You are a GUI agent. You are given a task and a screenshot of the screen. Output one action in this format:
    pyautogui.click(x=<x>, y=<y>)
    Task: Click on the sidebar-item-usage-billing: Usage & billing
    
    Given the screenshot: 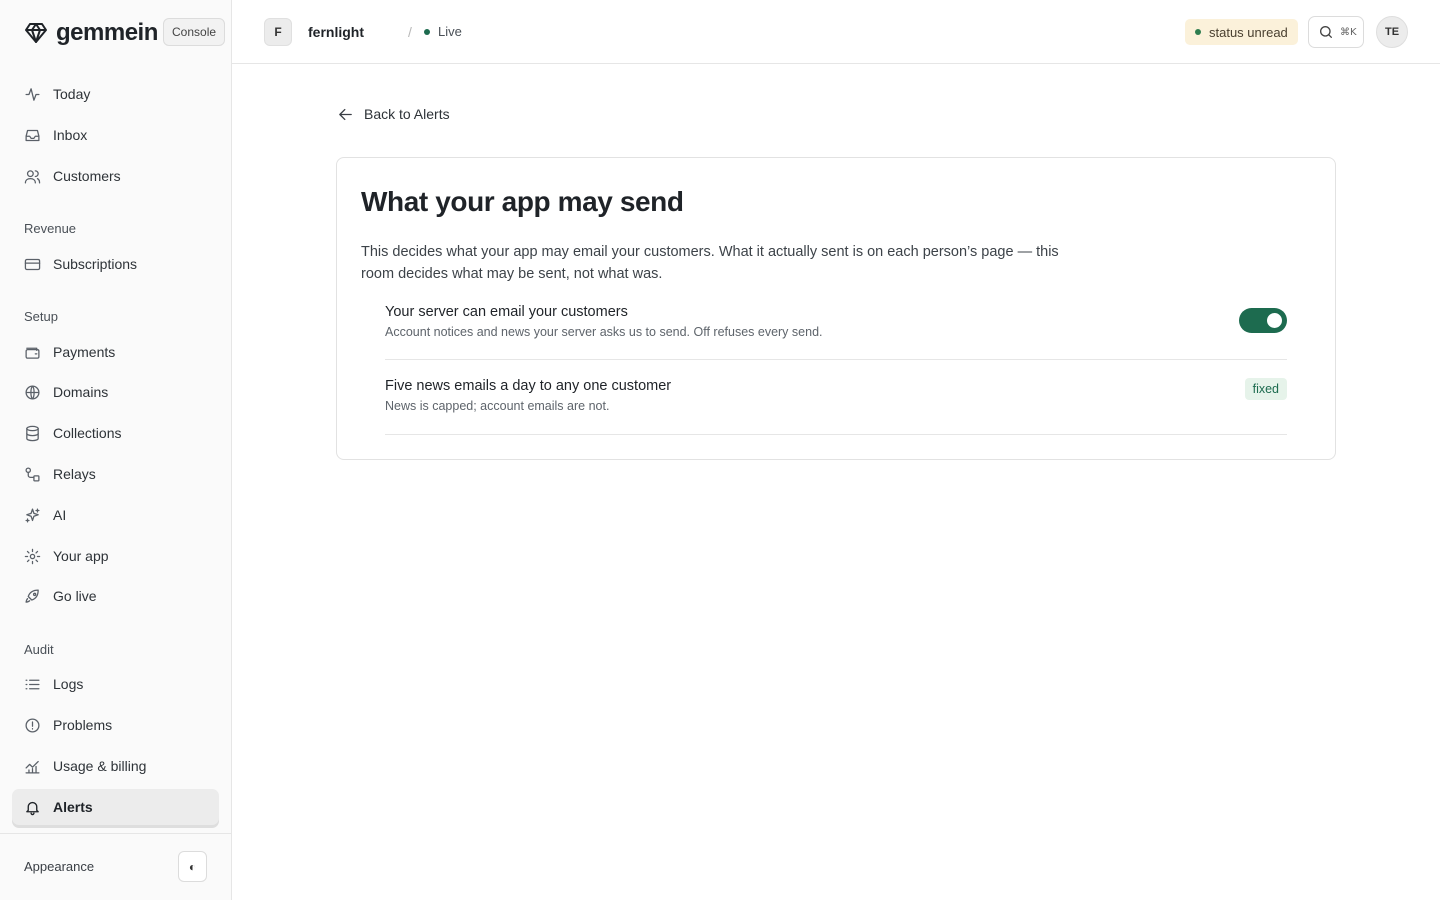 What is the action you would take?
    pyautogui.click(x=115, y=766)
    